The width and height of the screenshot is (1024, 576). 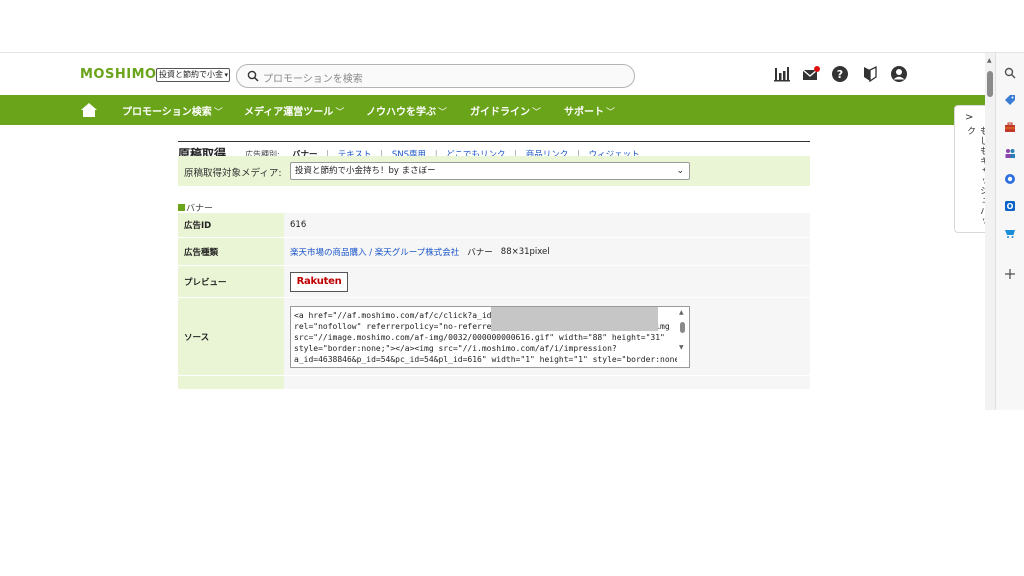 I want to click on help-icon: ?, so click(x=840, y=74).